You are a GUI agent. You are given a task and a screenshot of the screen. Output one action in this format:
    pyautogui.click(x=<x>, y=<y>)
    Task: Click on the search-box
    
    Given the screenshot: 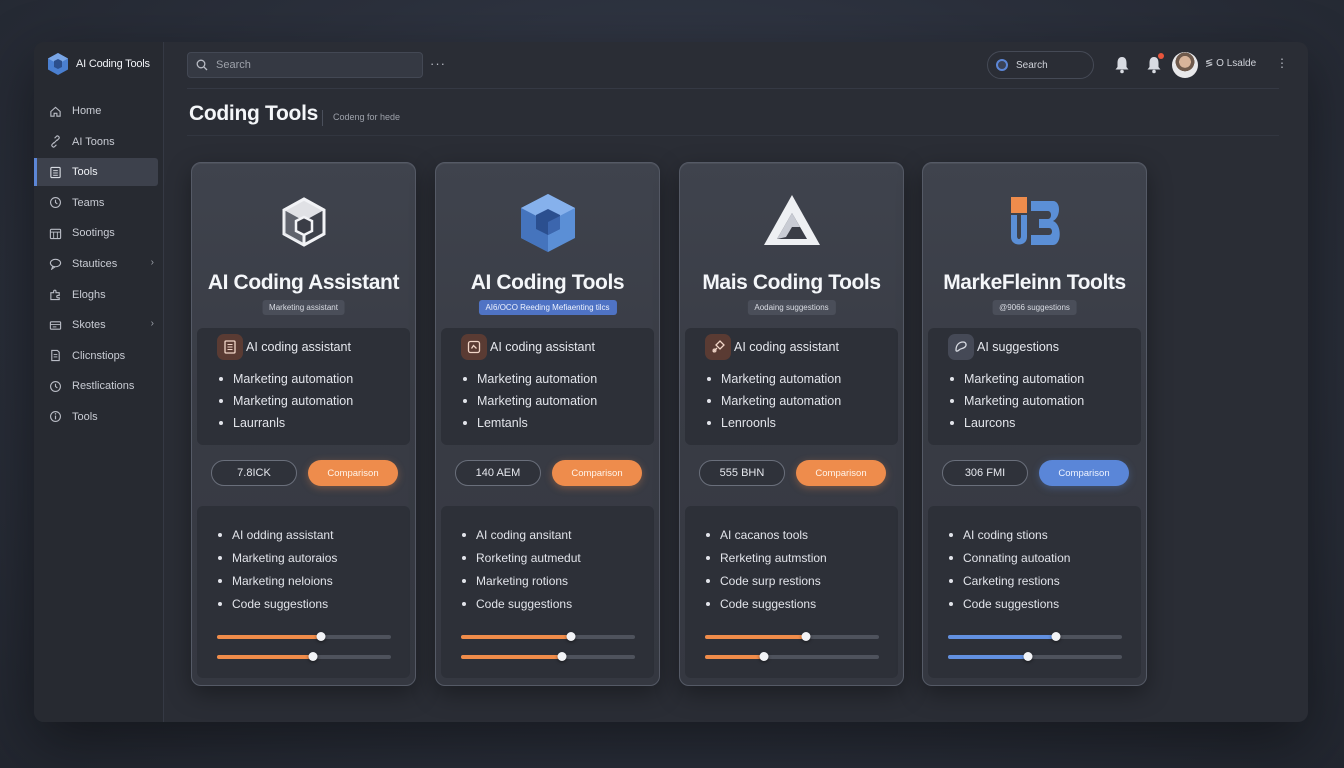 What is the action you would take?
    pyautogui.click(x=305, y=65)
    